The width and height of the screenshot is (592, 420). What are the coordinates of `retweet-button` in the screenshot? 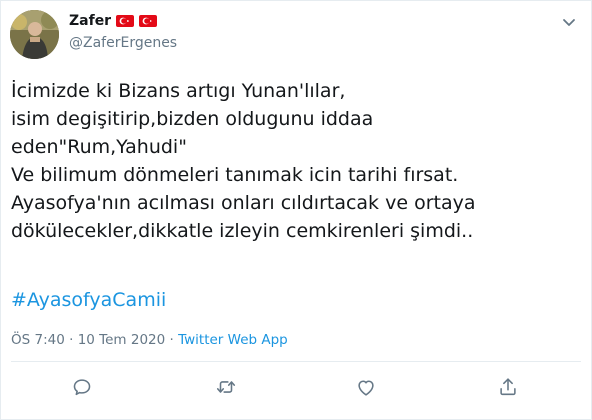 It's located at (226, 387).